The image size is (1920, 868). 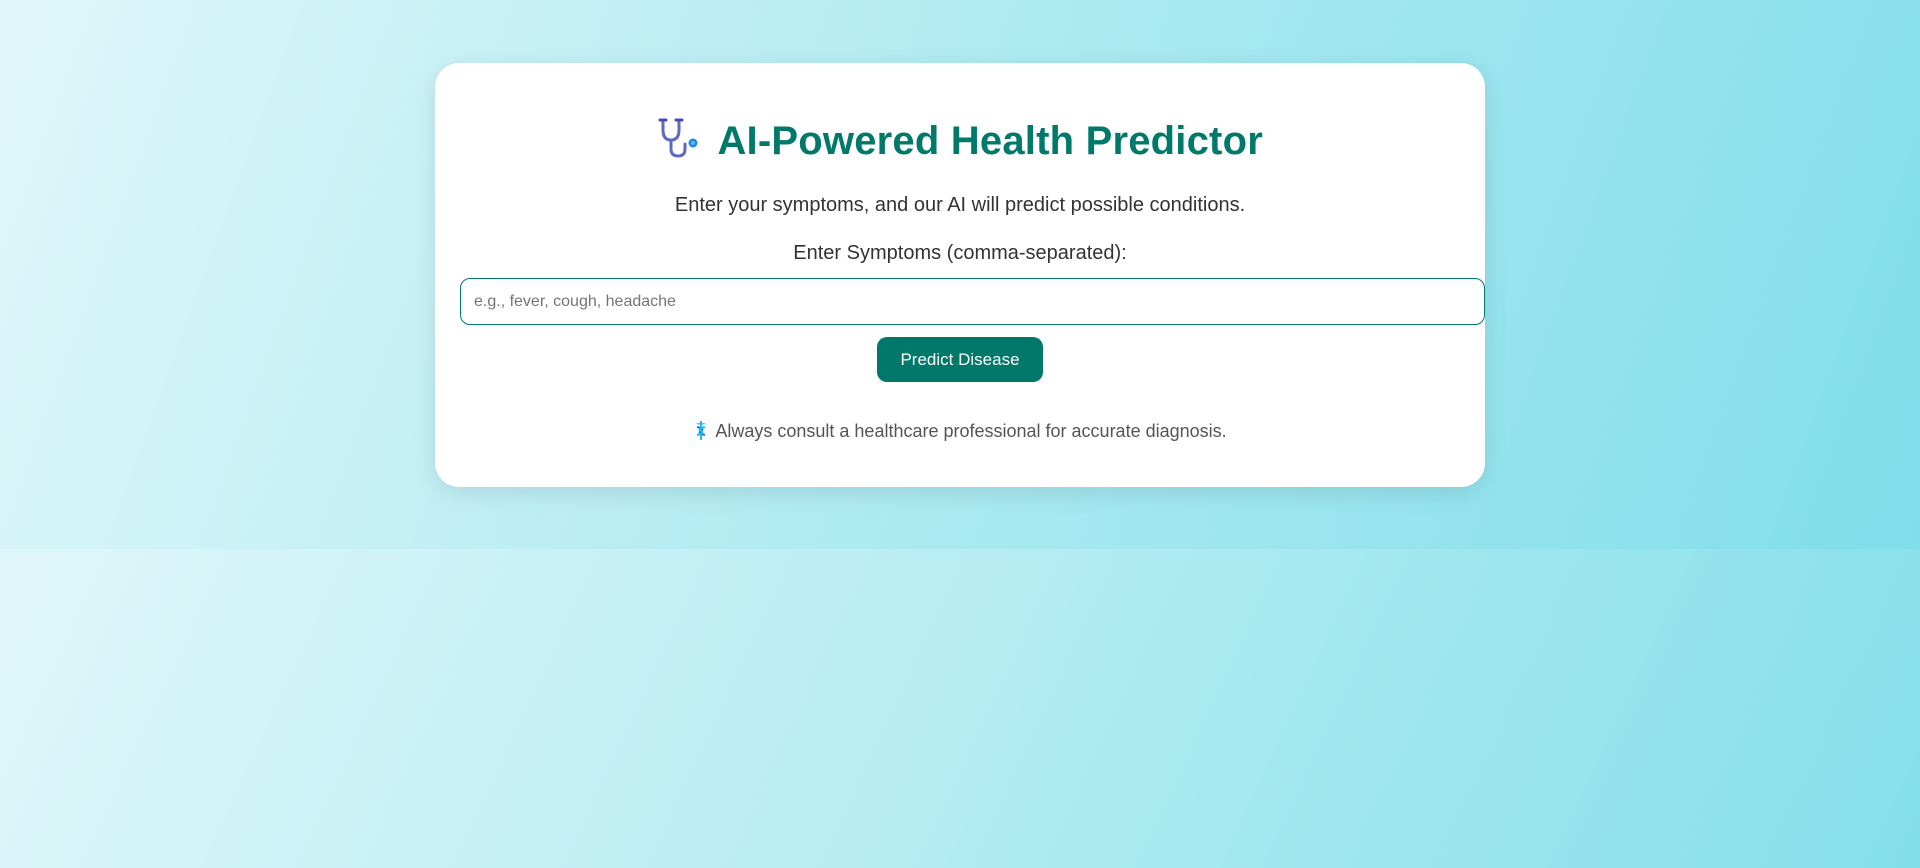 What do you see at coordinates (960, 253) in the screenshot?
I see `symptoms-label: Enter Symptoms (comma-separated):` at bounding box center [960, 253].